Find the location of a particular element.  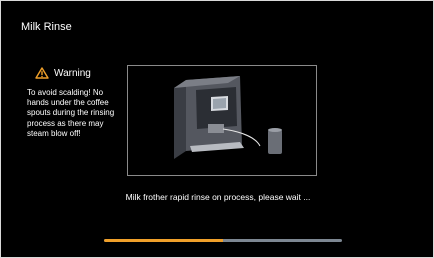

warning-header: Warning is located at coordinates (63, 73).